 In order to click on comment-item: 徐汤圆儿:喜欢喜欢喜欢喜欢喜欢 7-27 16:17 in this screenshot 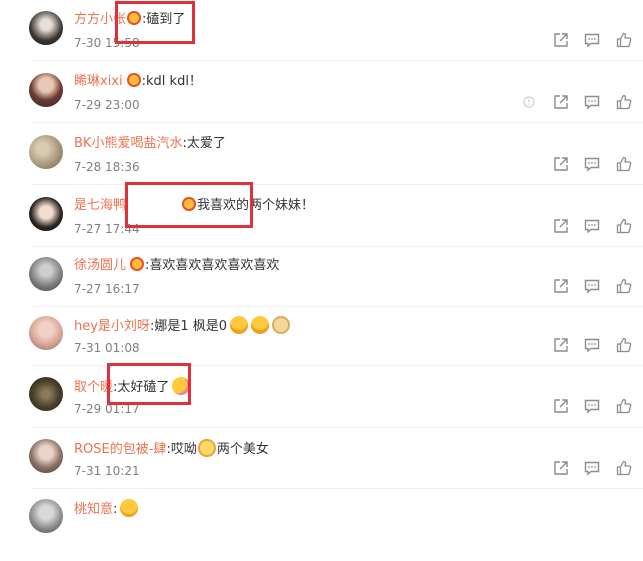, I will do `click(321, 288)`.